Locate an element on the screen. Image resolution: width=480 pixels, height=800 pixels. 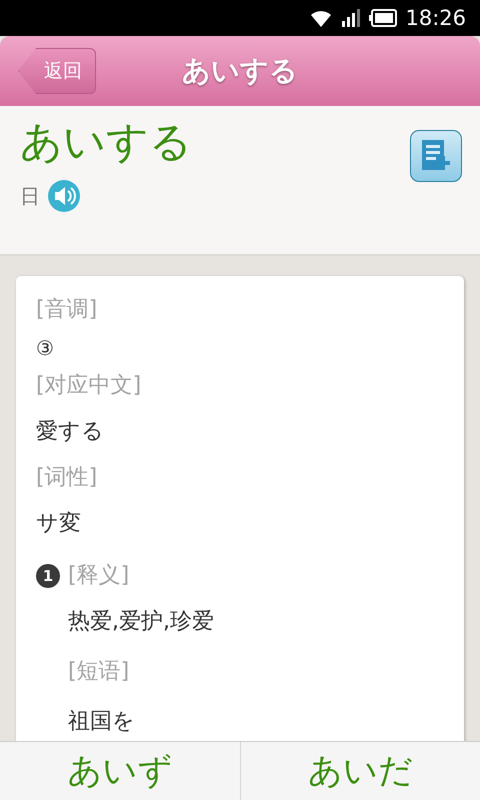
sense-number: 1 is located at coordinates (48, 576).